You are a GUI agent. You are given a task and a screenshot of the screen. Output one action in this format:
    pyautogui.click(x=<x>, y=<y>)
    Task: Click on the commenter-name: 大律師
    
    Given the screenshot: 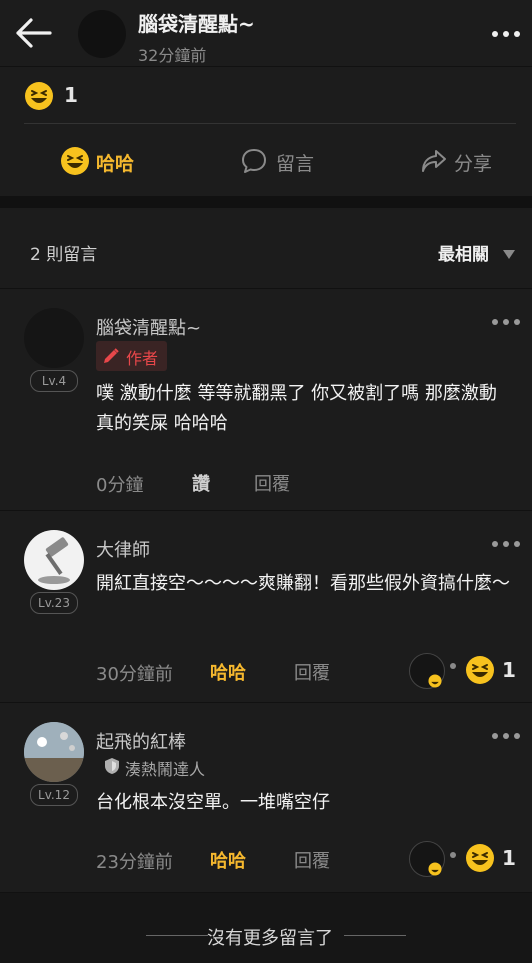 What is the action you would take?
    pyautogui.click(x=123, y=549)
    